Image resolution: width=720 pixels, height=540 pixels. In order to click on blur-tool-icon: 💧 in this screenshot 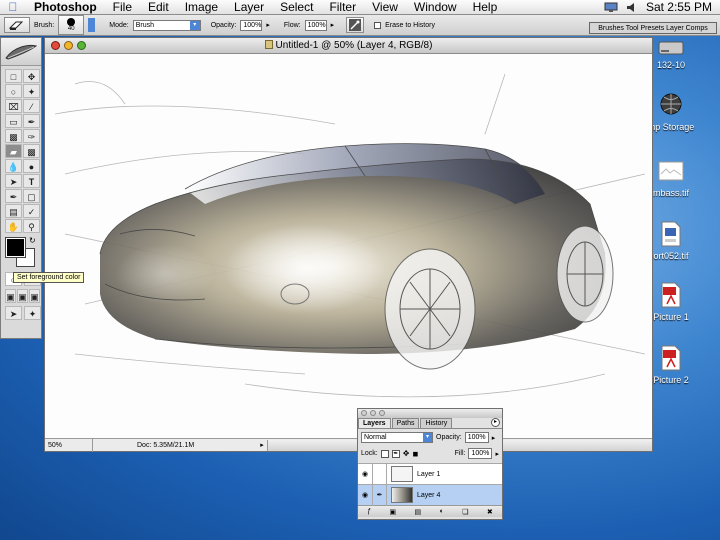, I will do `click(13, 166)`.